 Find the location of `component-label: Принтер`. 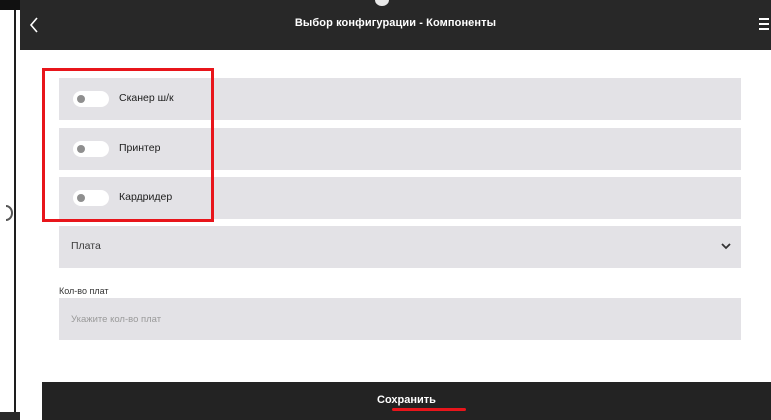

component-label: Принтер is located at coordinates (140, 148).